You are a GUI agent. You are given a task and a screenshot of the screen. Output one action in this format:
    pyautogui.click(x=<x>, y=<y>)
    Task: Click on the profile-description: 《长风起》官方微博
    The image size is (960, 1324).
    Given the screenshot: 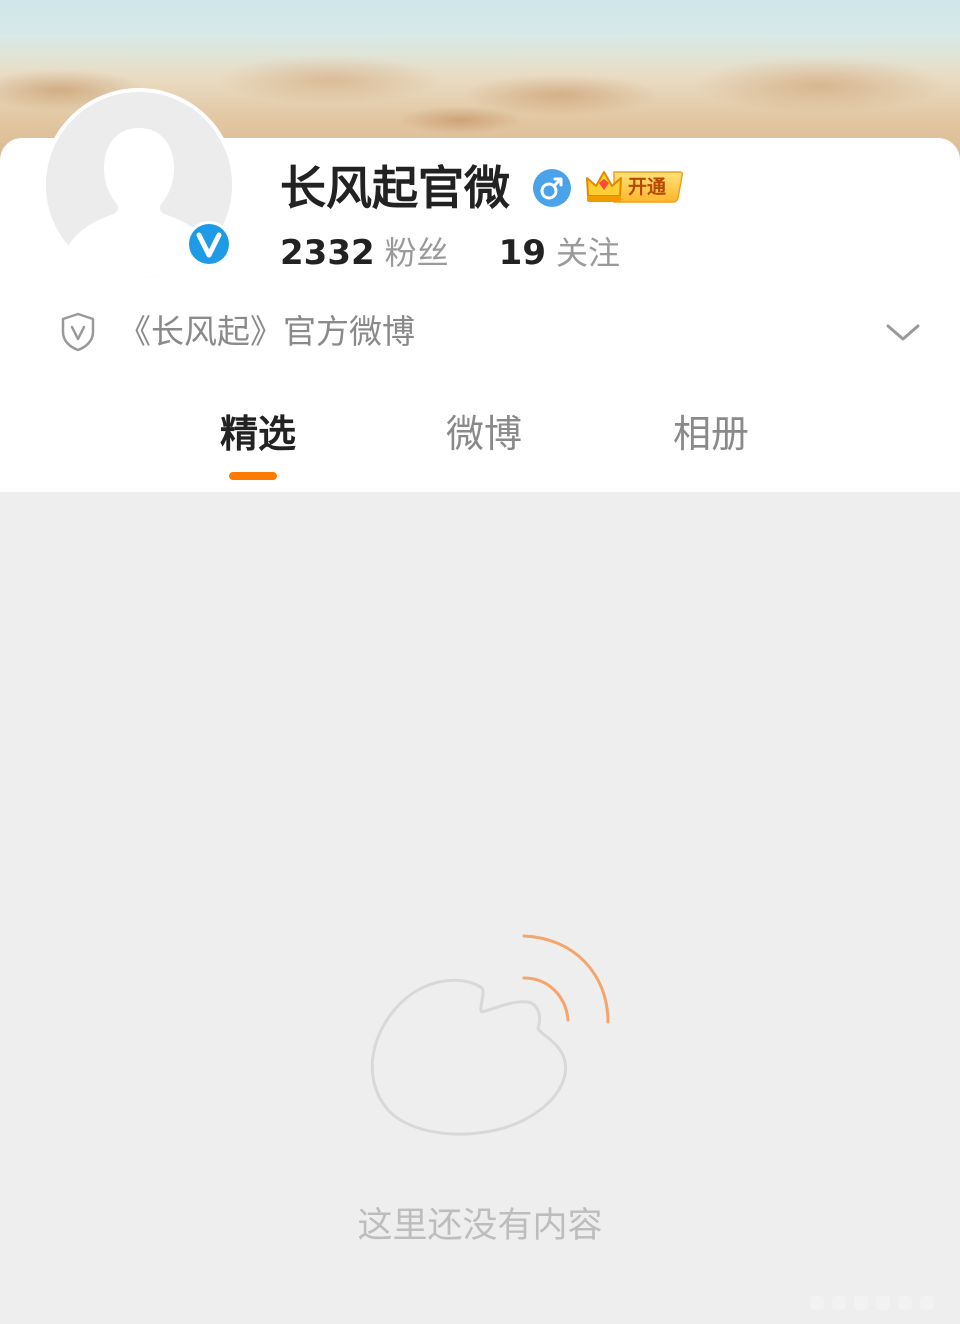 What is the action you would take?
    pyautogui.click(x=266, y=331)
    